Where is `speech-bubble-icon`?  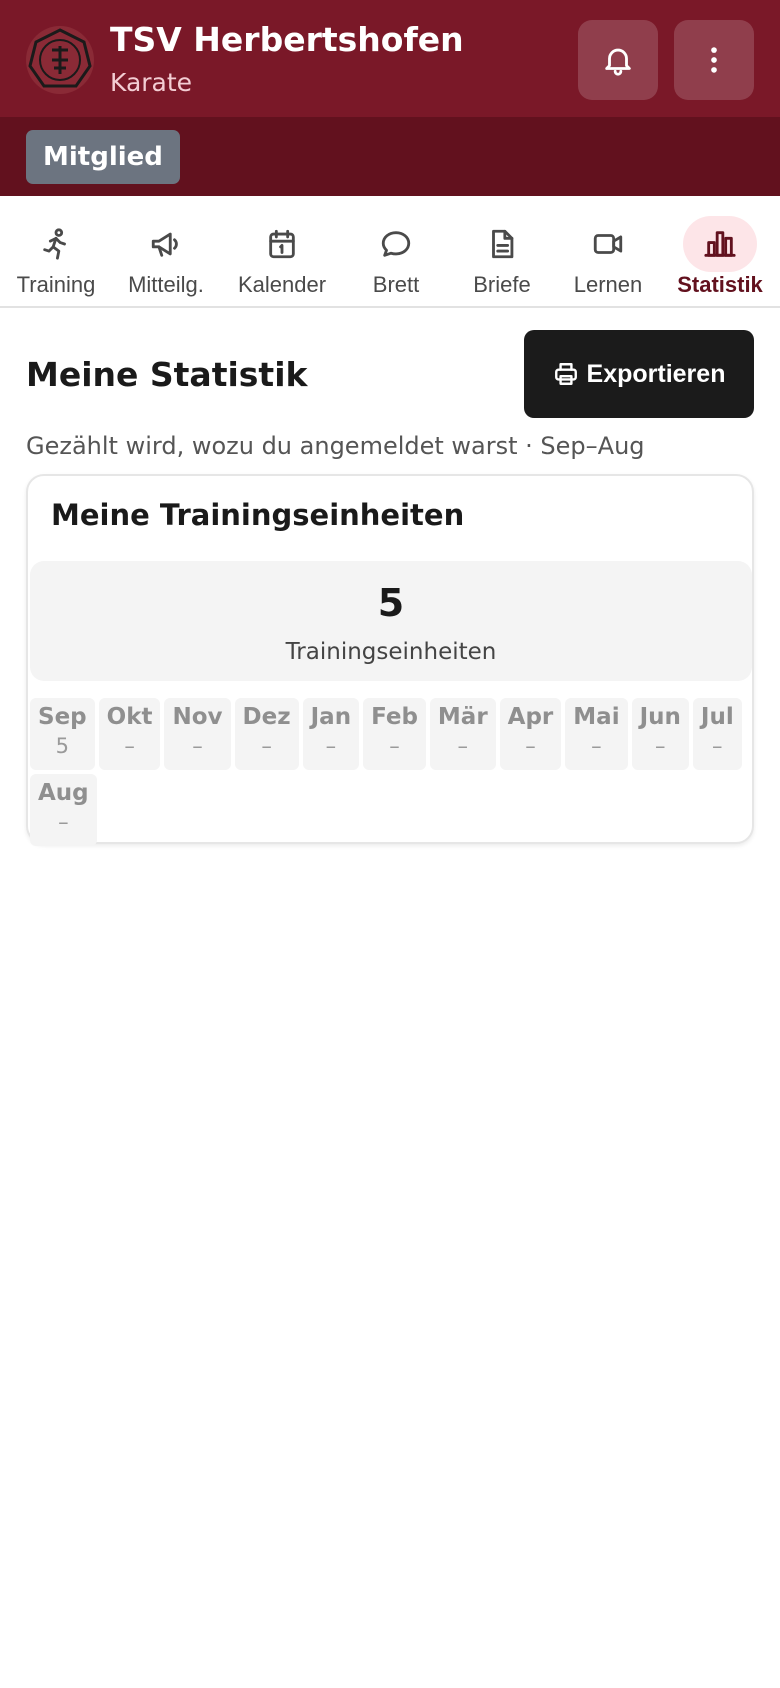 speech-bubble-icon is located at coordinates (396, 244).